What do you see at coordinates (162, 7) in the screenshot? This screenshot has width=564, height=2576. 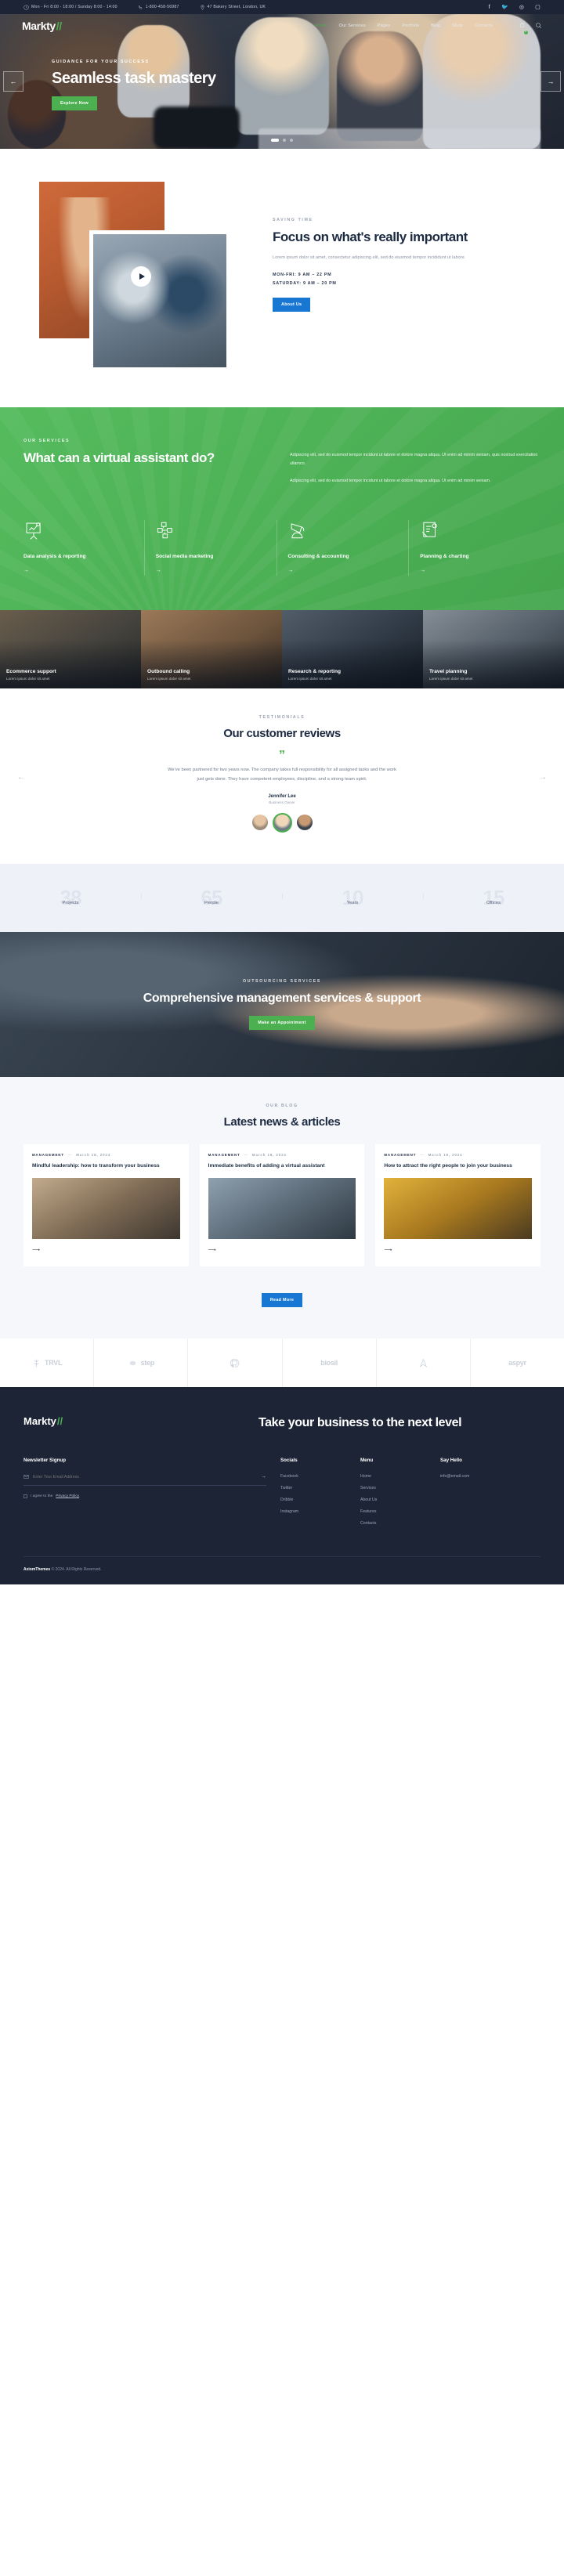 I see `phone-text: 1-800-458-56987` at bounding box center [162, 7].